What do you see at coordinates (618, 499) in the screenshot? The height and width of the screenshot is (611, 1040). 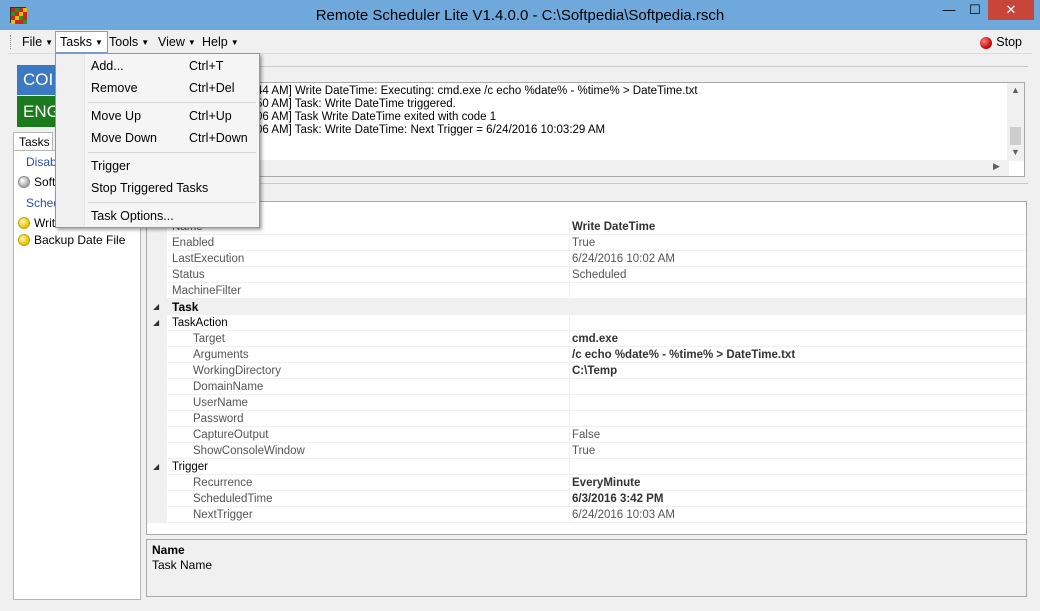 I see `property-value: 6/3/2016 3:42 PM` at bounding box center [618, 499].